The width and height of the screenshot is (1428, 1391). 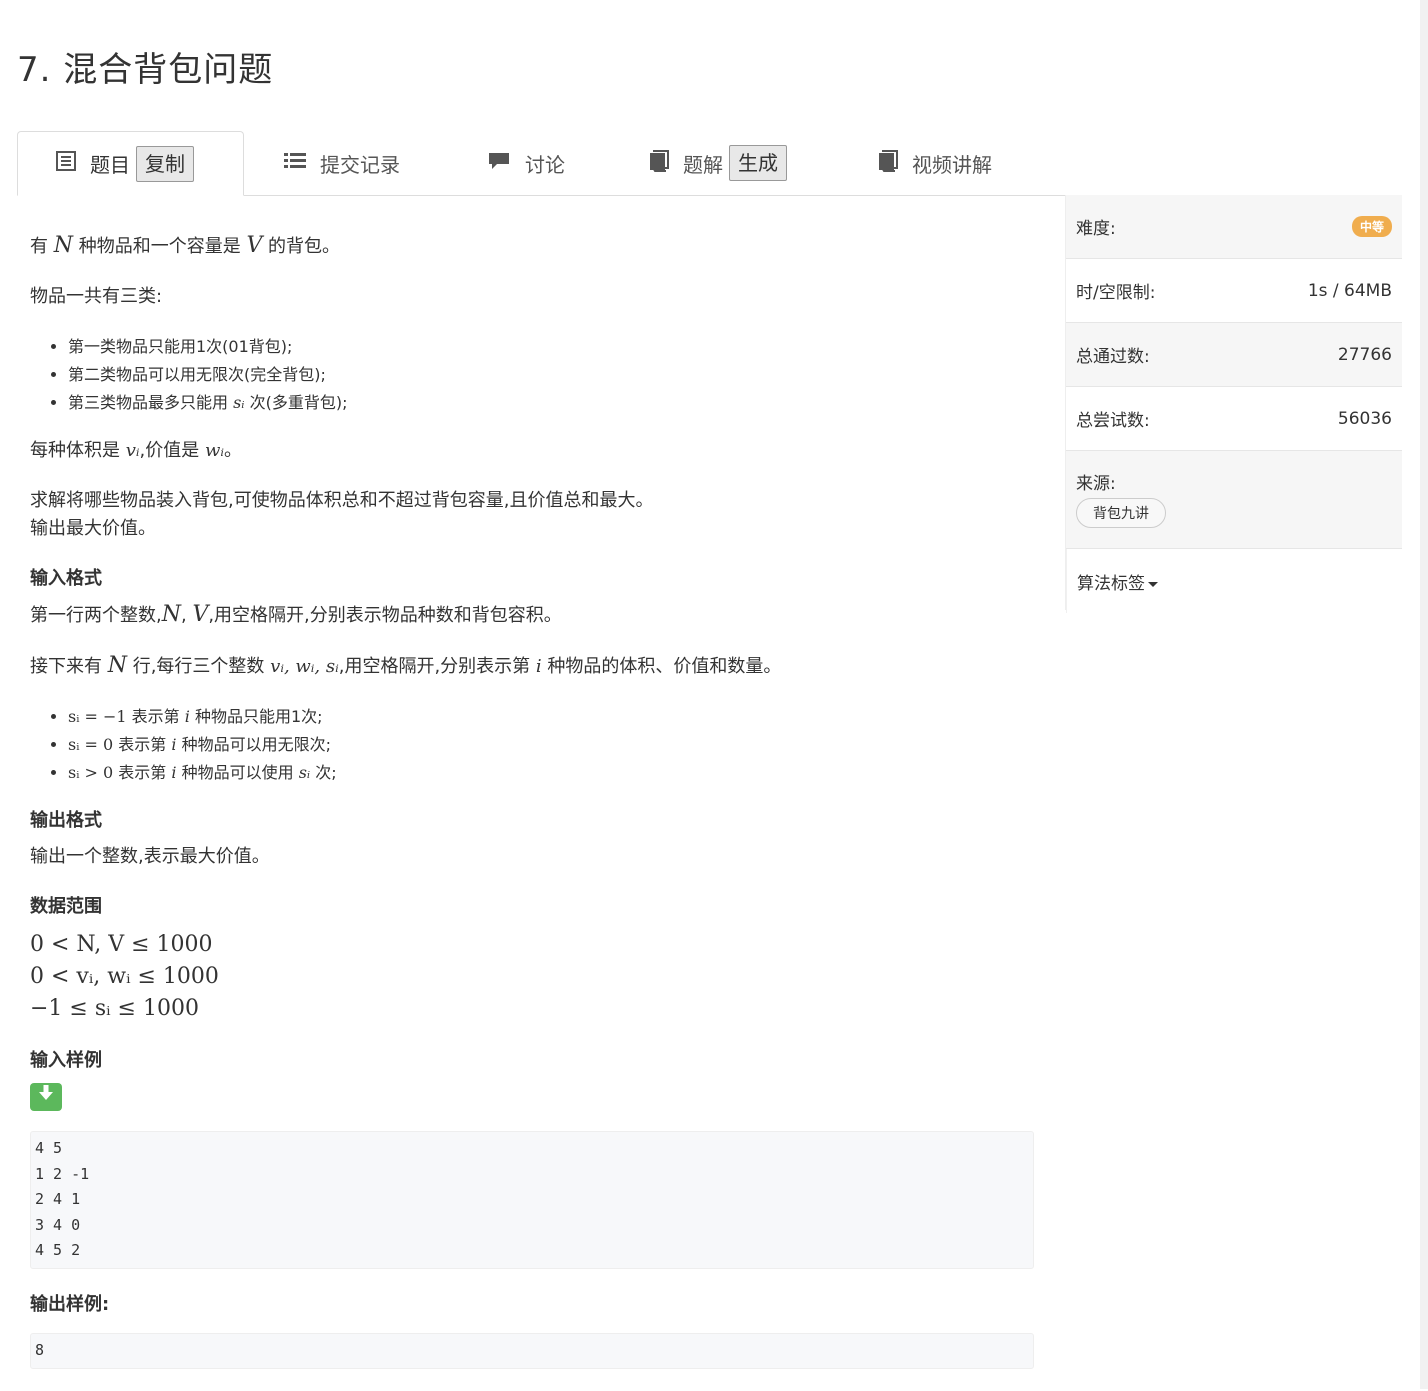 What do you see at coordinates (114, 1008) in the screenshot?
I see `range-line: −1 ≤ sᵢ ≤ 1000` at bounding box center [114, 1008].